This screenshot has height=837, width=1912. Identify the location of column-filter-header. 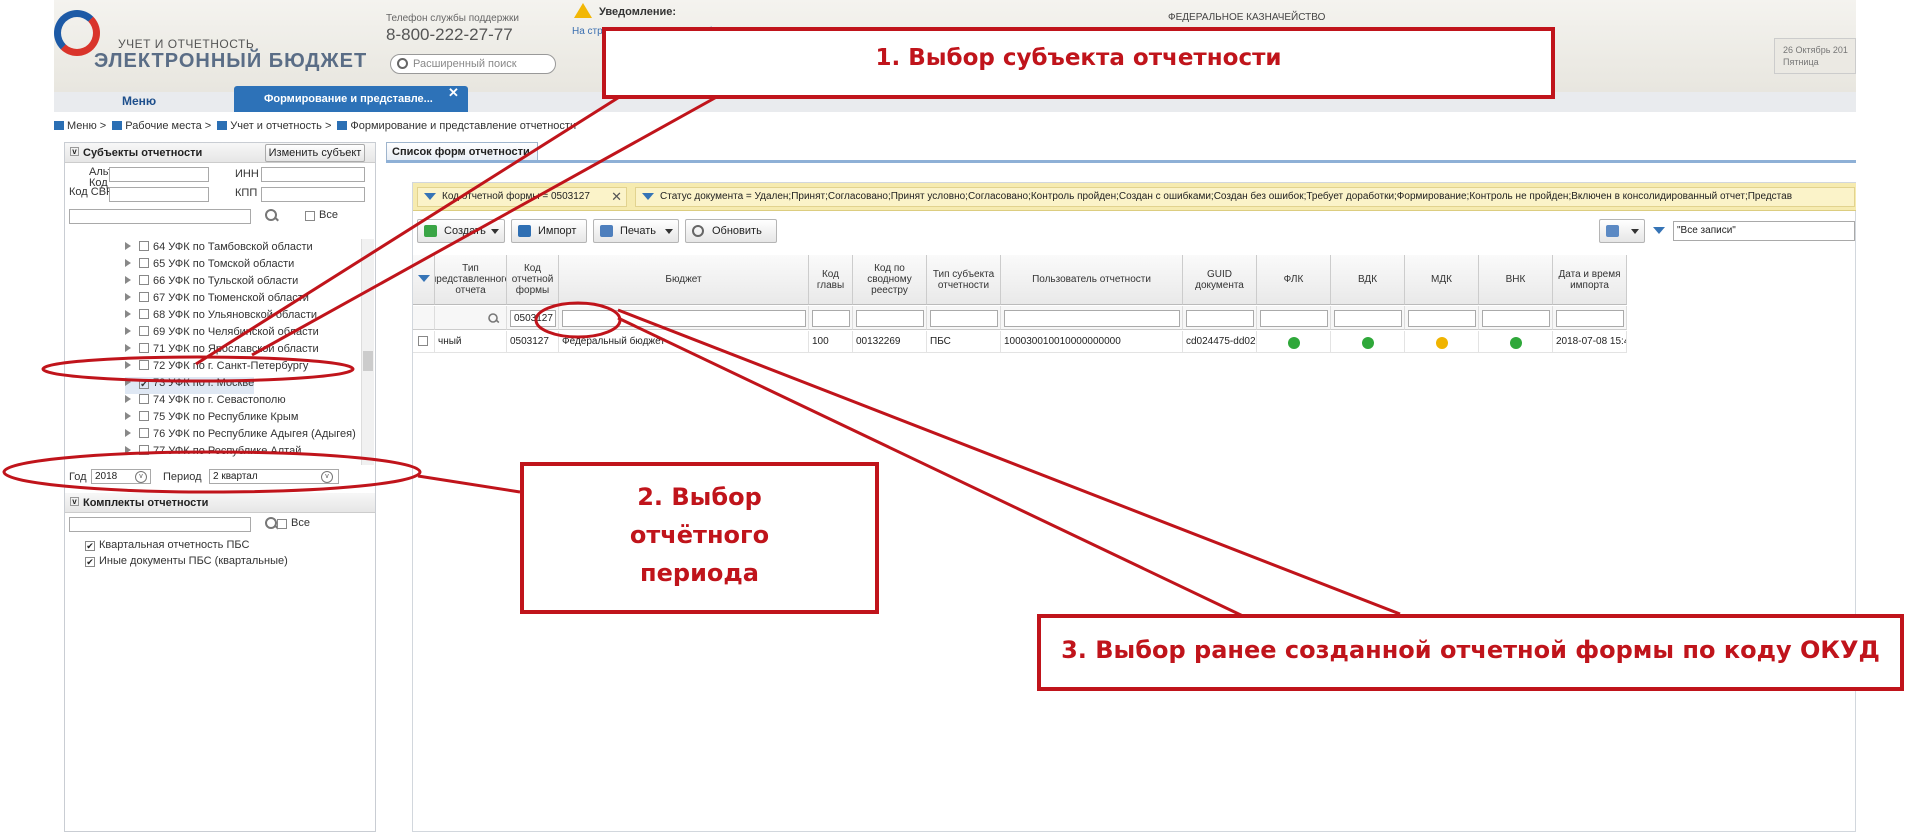
(424, 280).